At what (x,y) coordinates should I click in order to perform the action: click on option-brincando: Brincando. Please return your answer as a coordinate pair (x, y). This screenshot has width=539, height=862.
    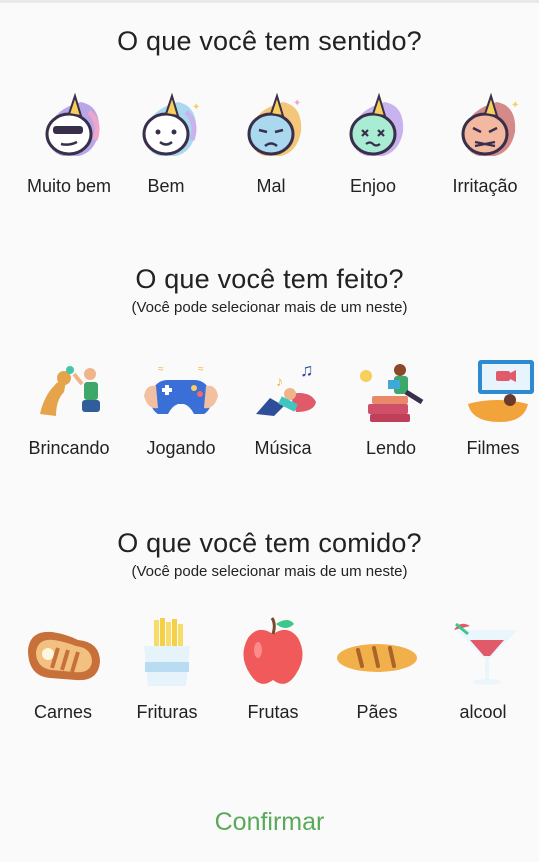
    Looking at the image, I should click on (69, 411).